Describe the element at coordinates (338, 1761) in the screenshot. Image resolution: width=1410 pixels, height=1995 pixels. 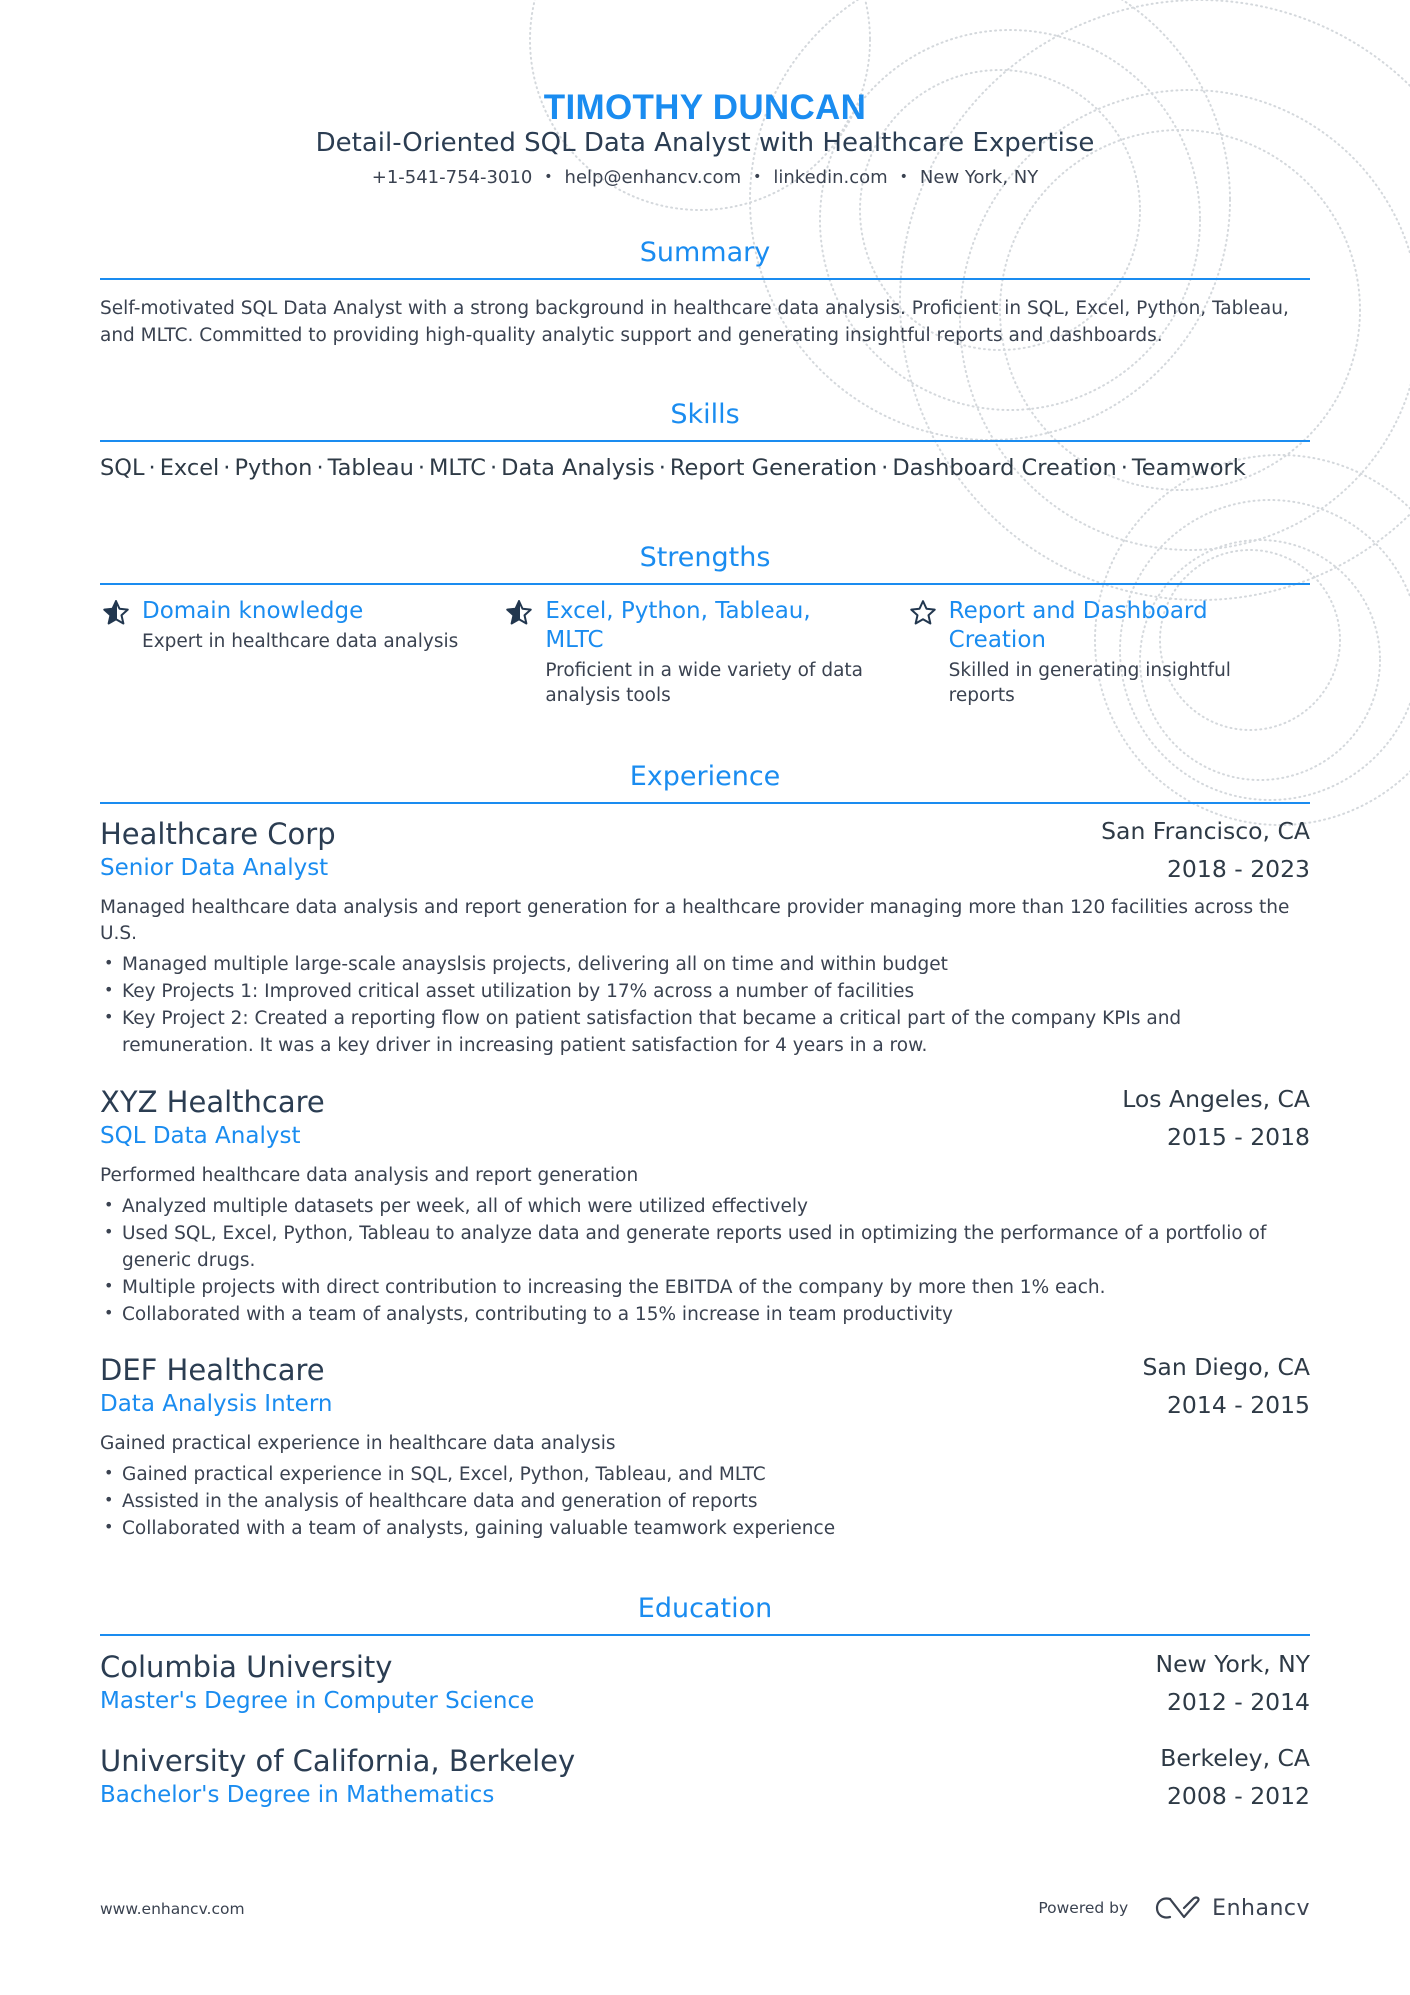
I see `school-name: University of California, Berkeley` at that location.